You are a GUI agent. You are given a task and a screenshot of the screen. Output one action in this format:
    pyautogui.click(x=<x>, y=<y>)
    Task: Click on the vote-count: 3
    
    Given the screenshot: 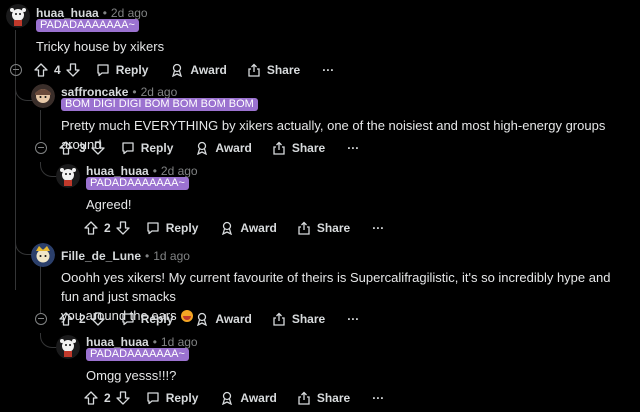 What is the action you would take?
    pyautogui.click(x=82, y=148)
    